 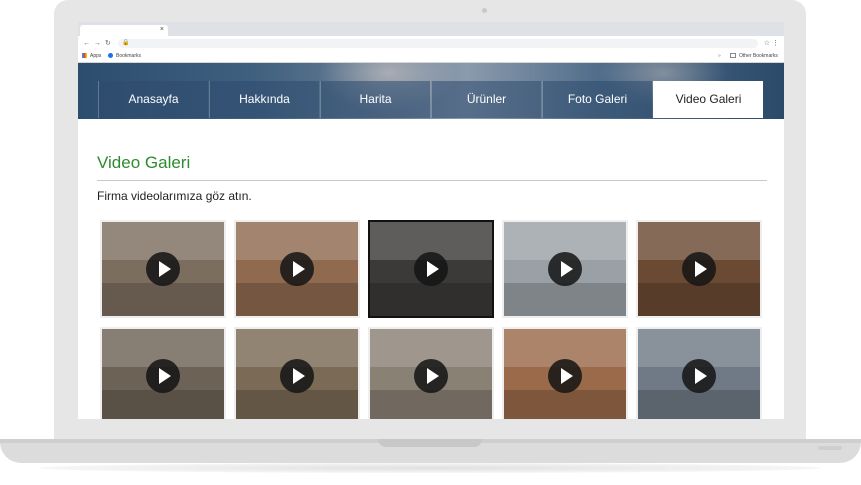 I want to click on laptop-notch, so click(x=430, y=443).